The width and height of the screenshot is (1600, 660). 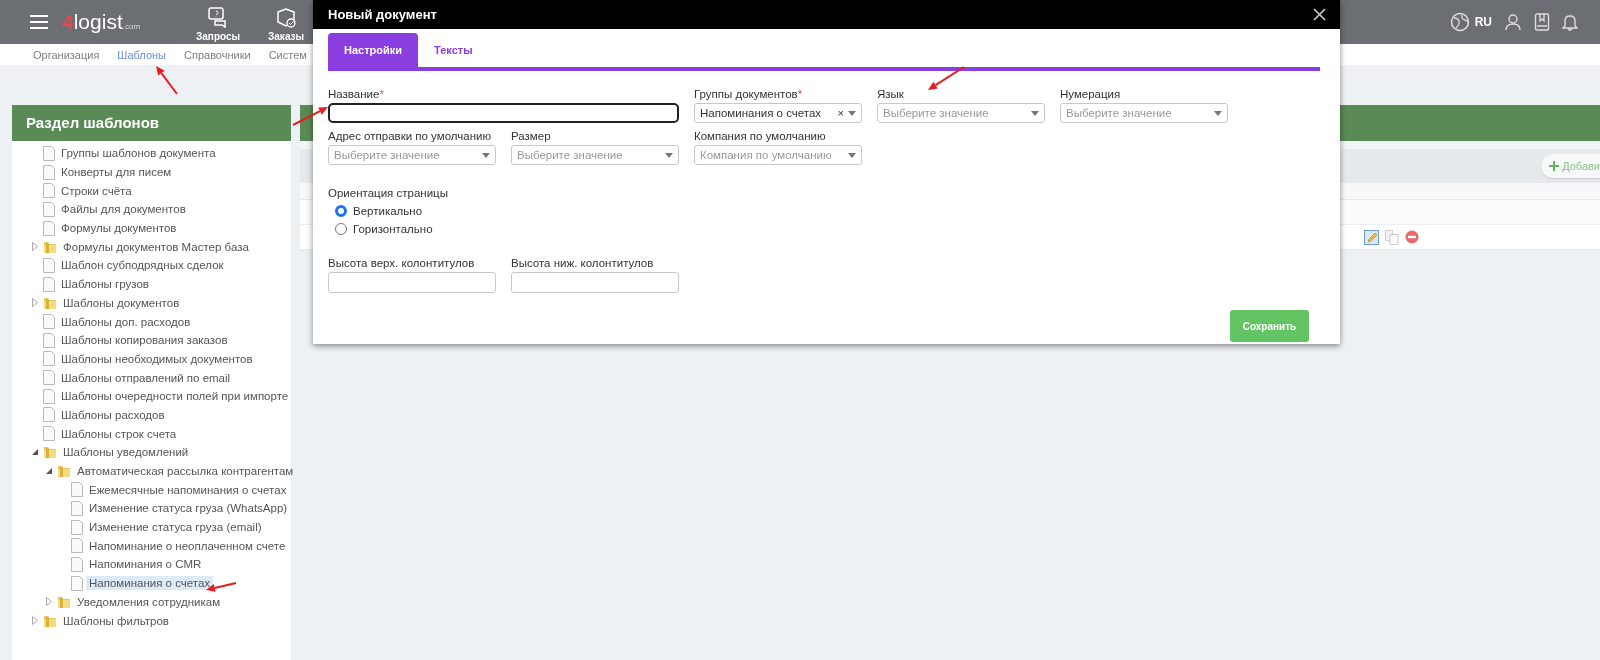 I want to click on tree-item: Конверты для писем, so click(x=116, y=172).